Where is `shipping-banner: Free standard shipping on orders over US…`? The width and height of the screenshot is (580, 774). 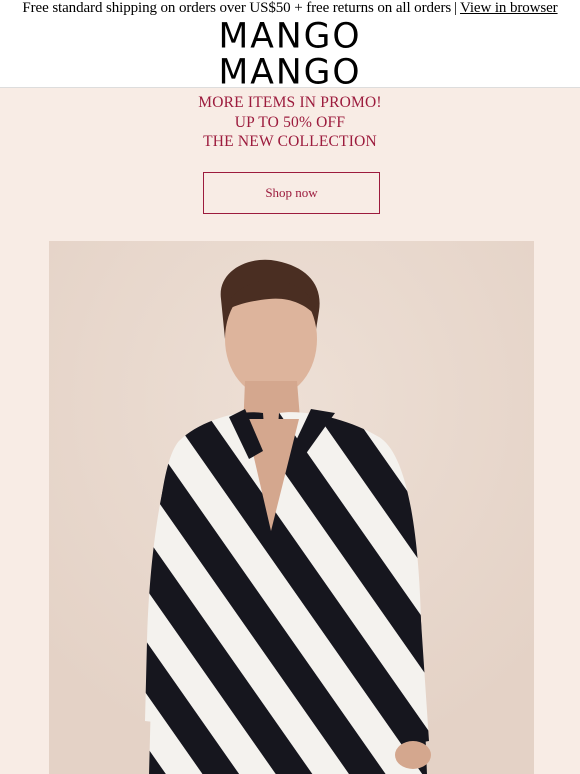
shipping-banner: Free standard shipping on orders over US… is located at coordinates (290, 8).